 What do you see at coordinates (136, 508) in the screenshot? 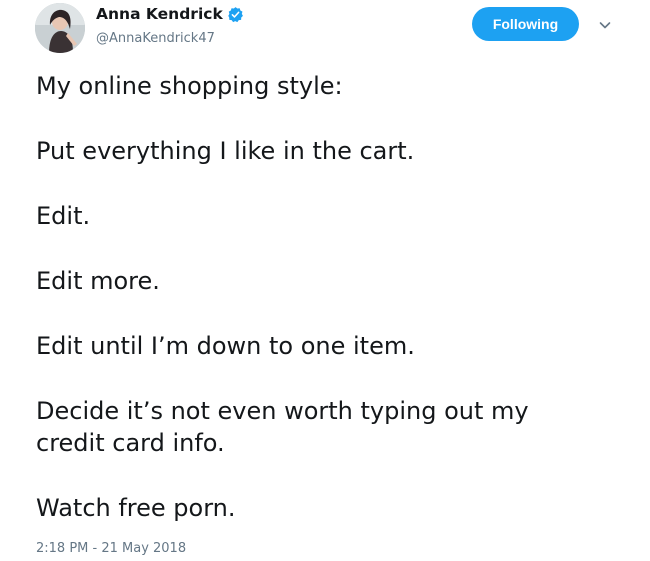
I see `tweet-line: Watch free porn.` at bounding box center [136, 508].